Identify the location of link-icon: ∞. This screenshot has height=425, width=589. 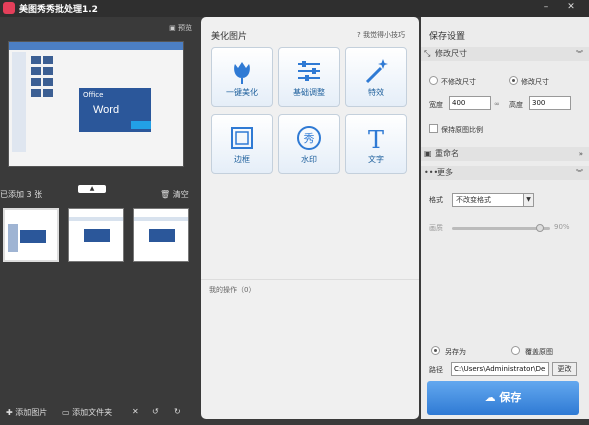
(497, 104).